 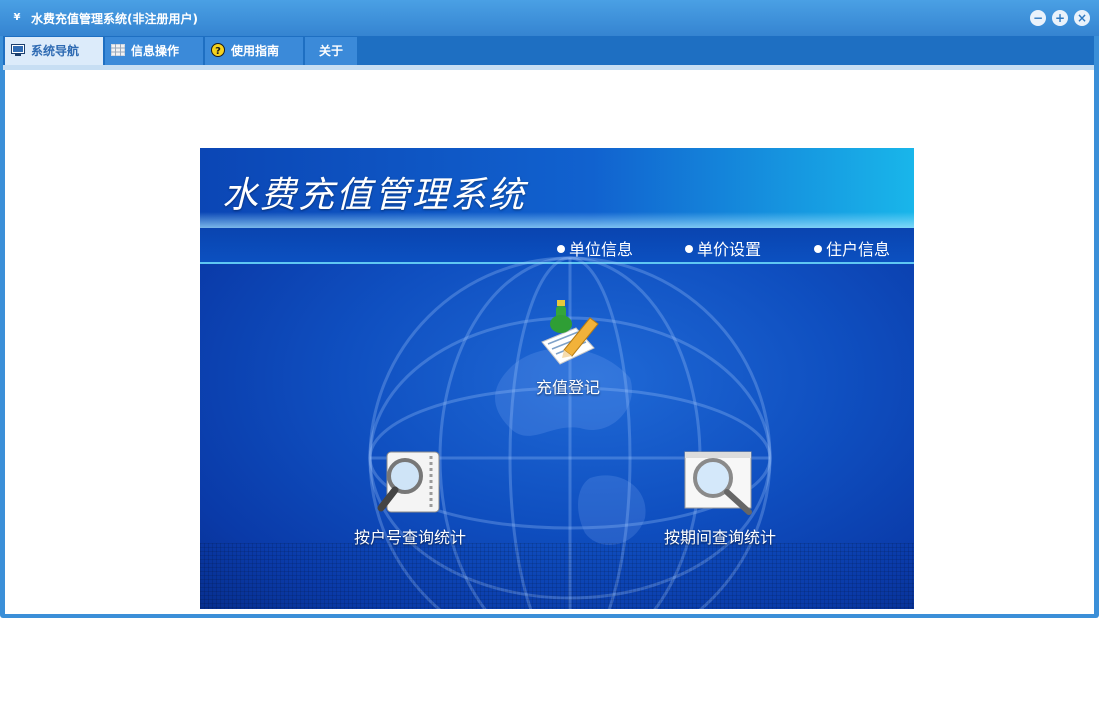 I want to click on tab-label: 信息操作, so click(x=155, y=51).